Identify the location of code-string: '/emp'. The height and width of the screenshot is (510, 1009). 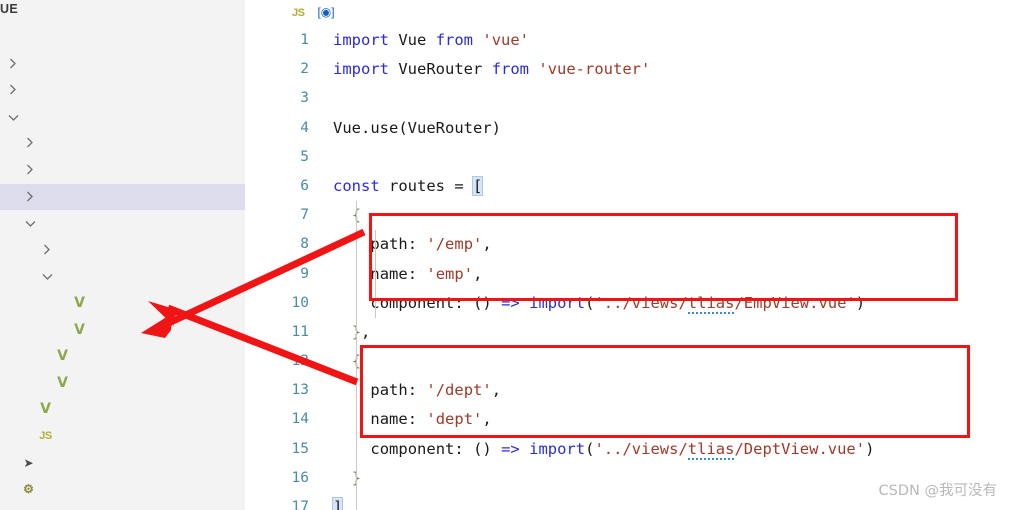
(454, 244).